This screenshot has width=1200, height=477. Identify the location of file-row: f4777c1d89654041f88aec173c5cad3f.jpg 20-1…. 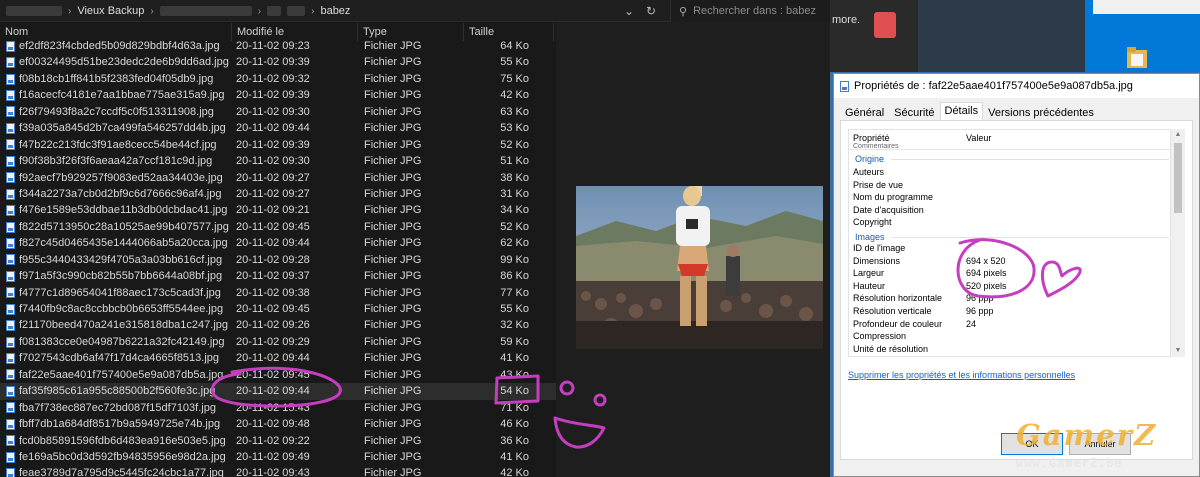
(278, 293).